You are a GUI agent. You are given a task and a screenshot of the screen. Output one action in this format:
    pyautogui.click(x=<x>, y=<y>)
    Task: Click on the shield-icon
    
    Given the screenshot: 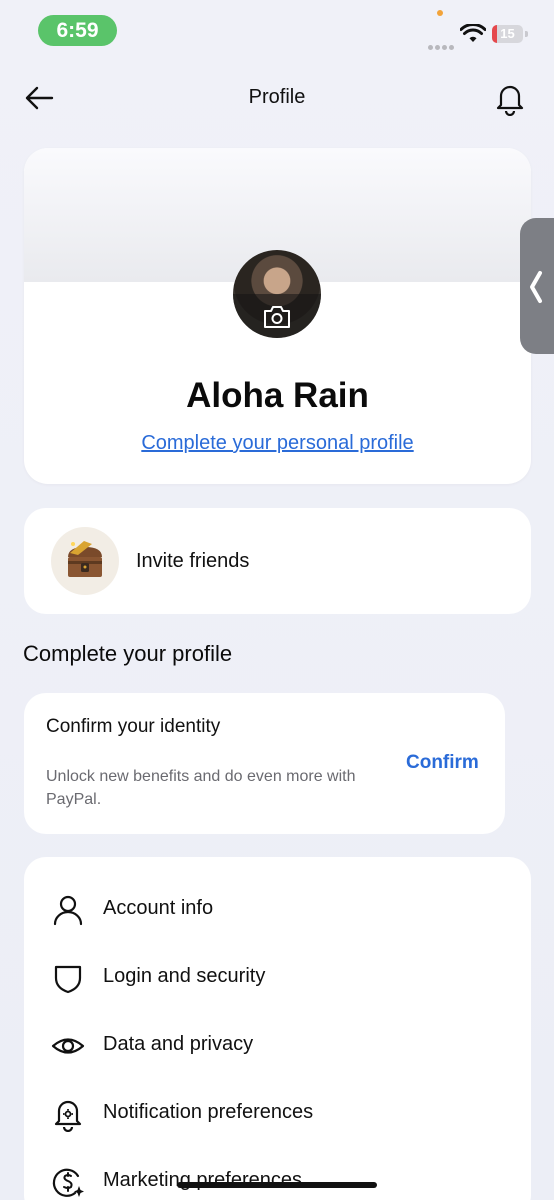 What is the action you would take?
    pyautogui.click(x=68, y=979)
    